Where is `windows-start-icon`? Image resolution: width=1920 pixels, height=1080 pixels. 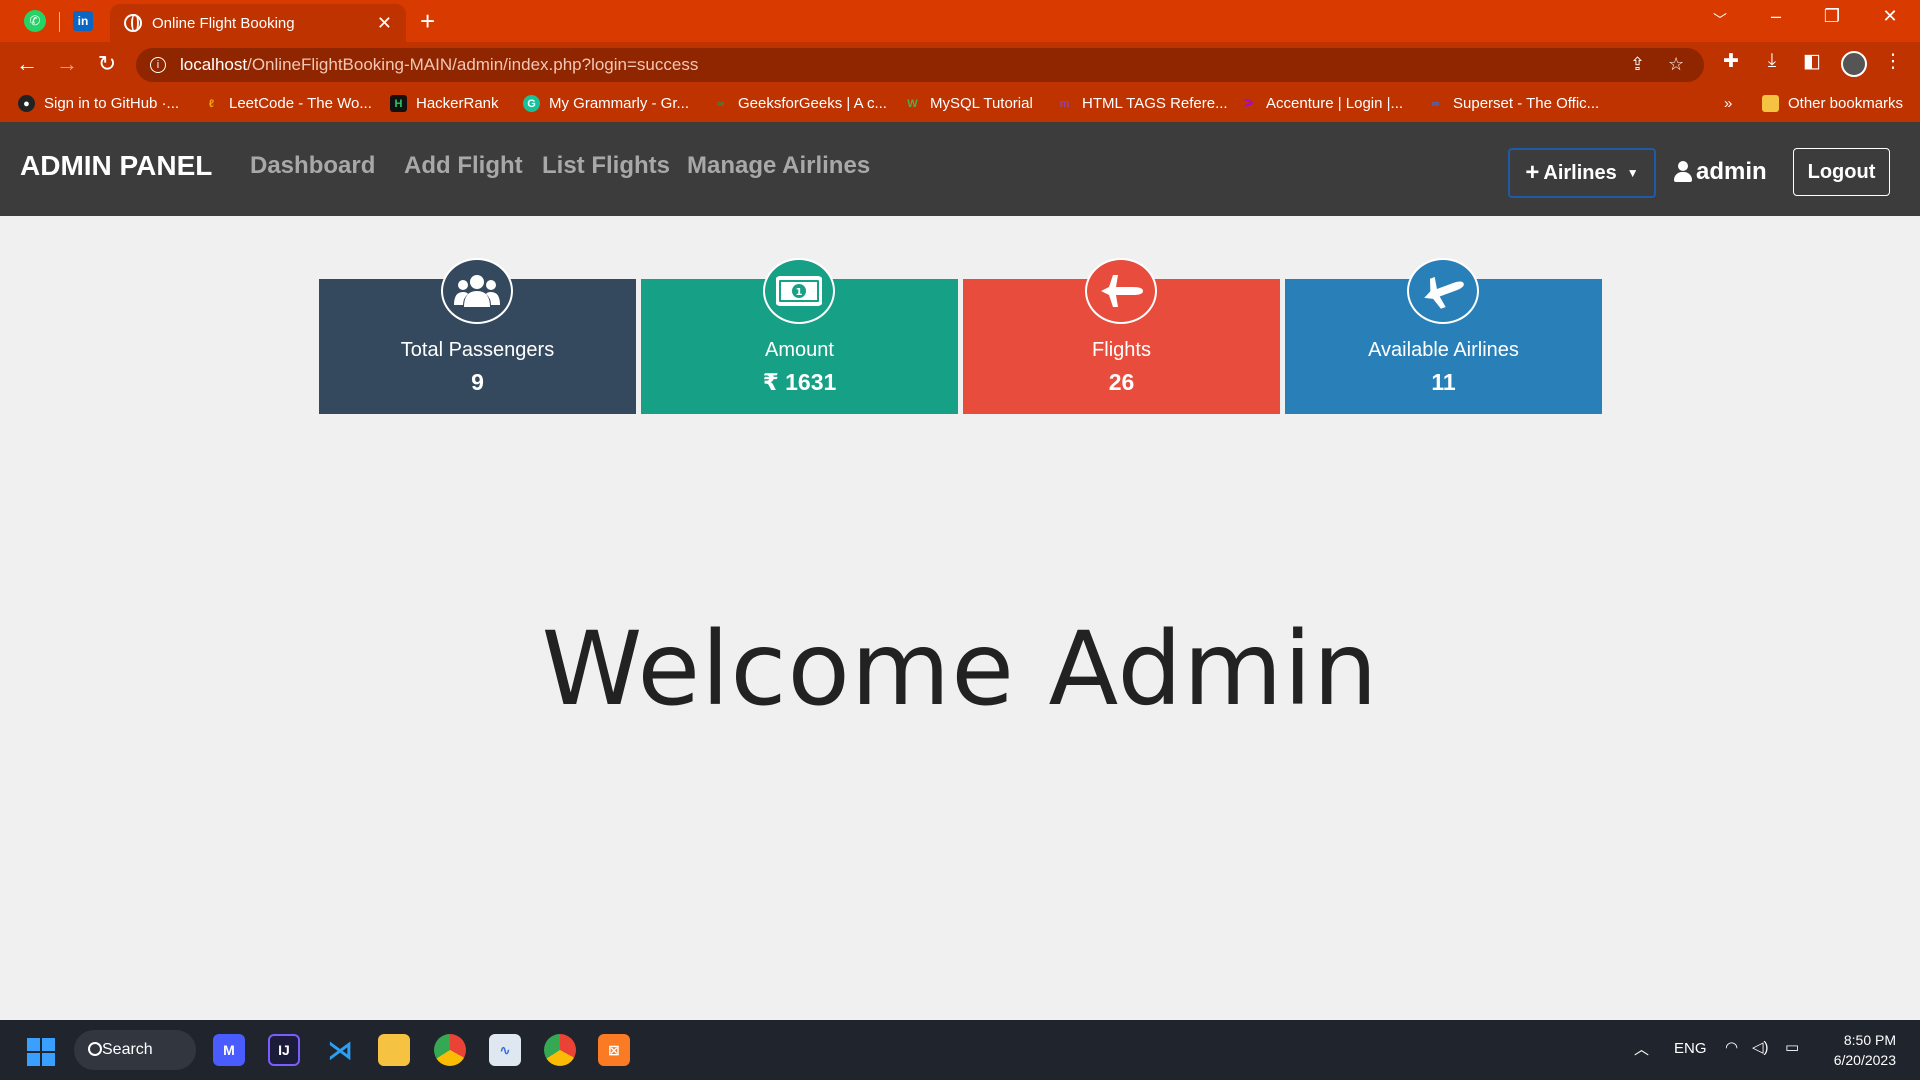
windows-start-icon is located at coordinates (41, 1052).